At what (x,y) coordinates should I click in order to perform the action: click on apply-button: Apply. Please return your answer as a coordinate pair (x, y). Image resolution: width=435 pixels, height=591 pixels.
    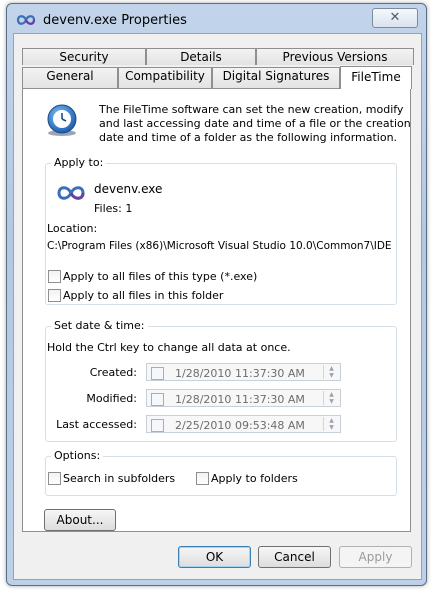
    Looking at the image, I should click on (375, 557).